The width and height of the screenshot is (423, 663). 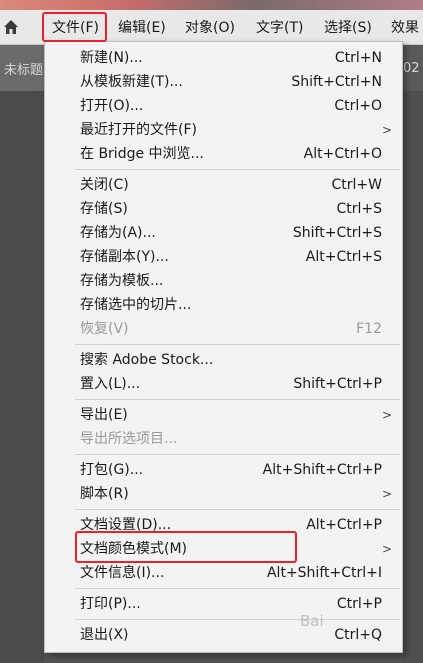 I want to click on menu-object: 对象(O), so click(x=210, y=27).